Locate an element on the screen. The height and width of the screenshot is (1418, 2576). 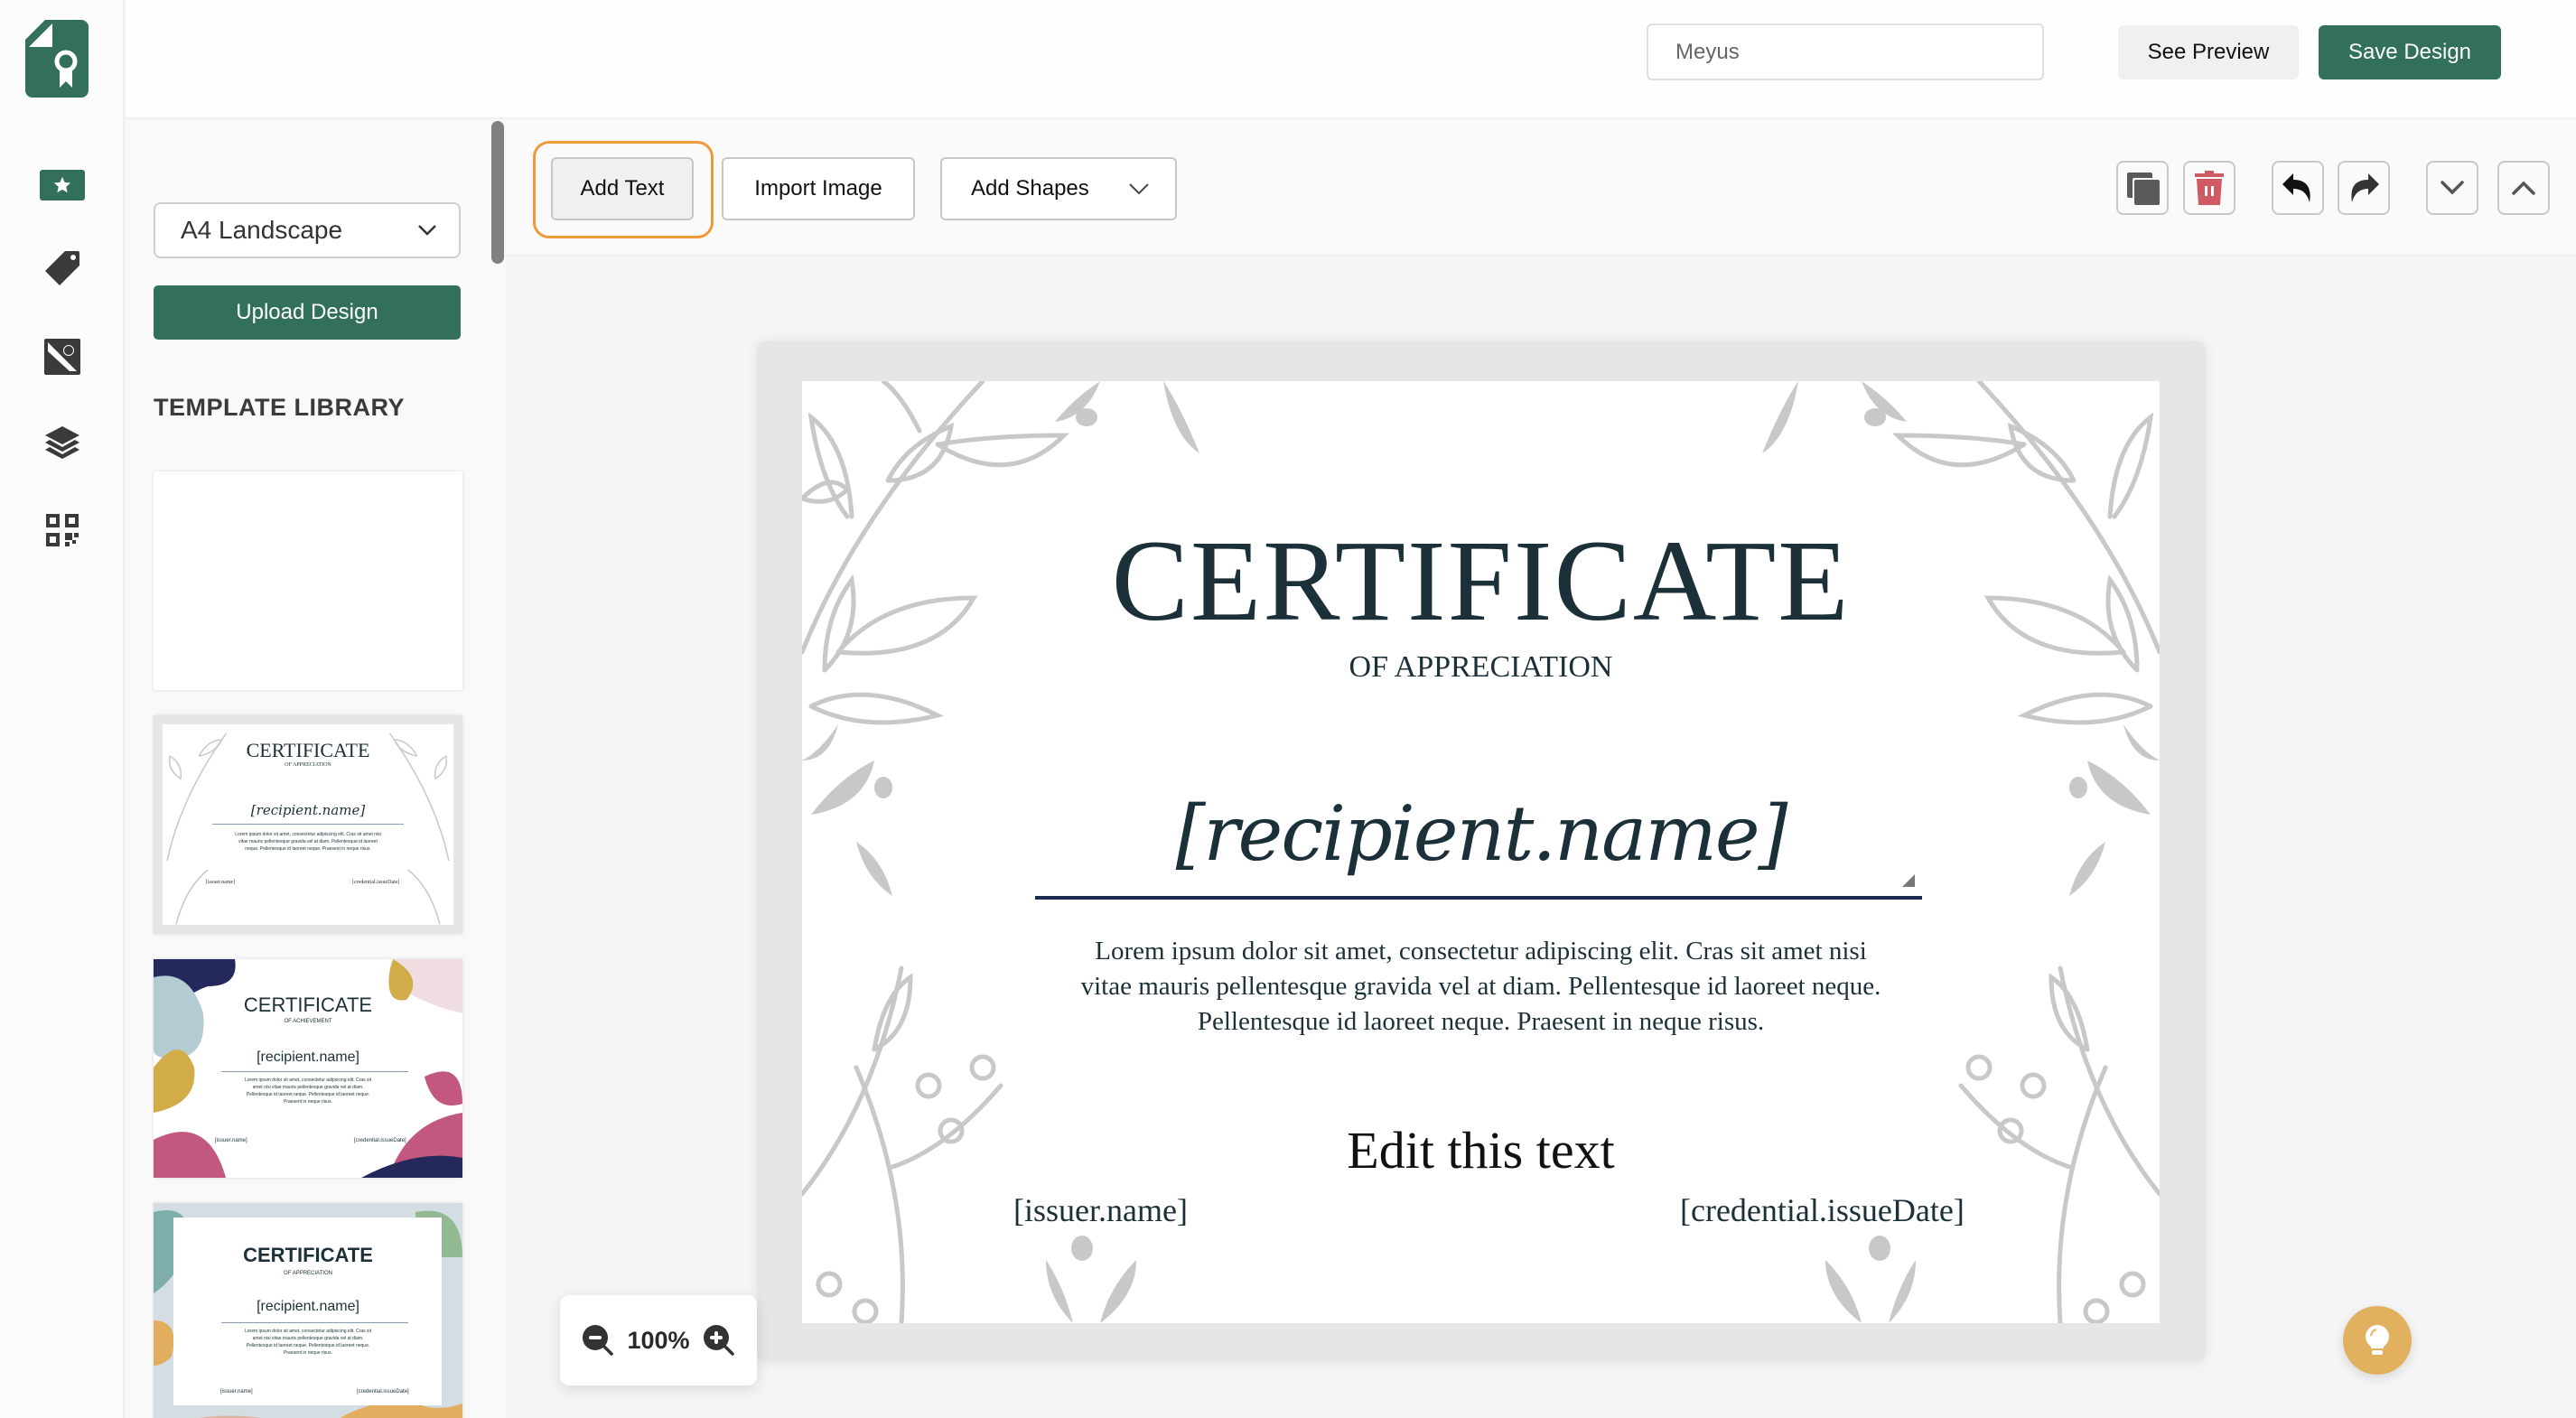
chevron-up-icon is located at coordinates (2523, 188).